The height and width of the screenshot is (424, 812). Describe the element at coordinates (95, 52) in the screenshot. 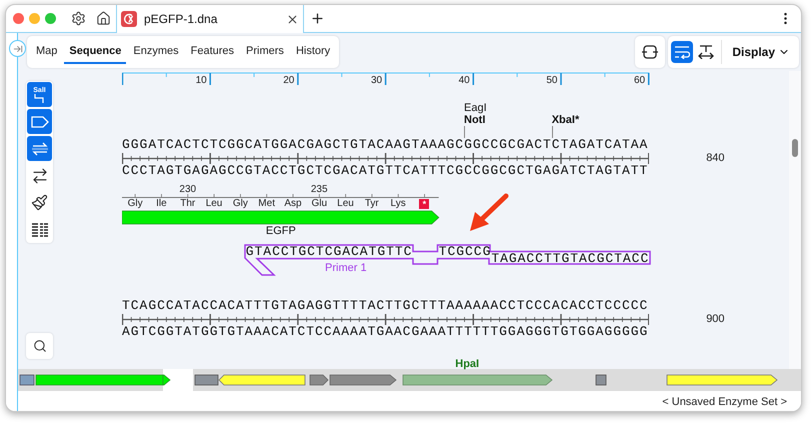

I see `view-tab: Sequence` at that location.